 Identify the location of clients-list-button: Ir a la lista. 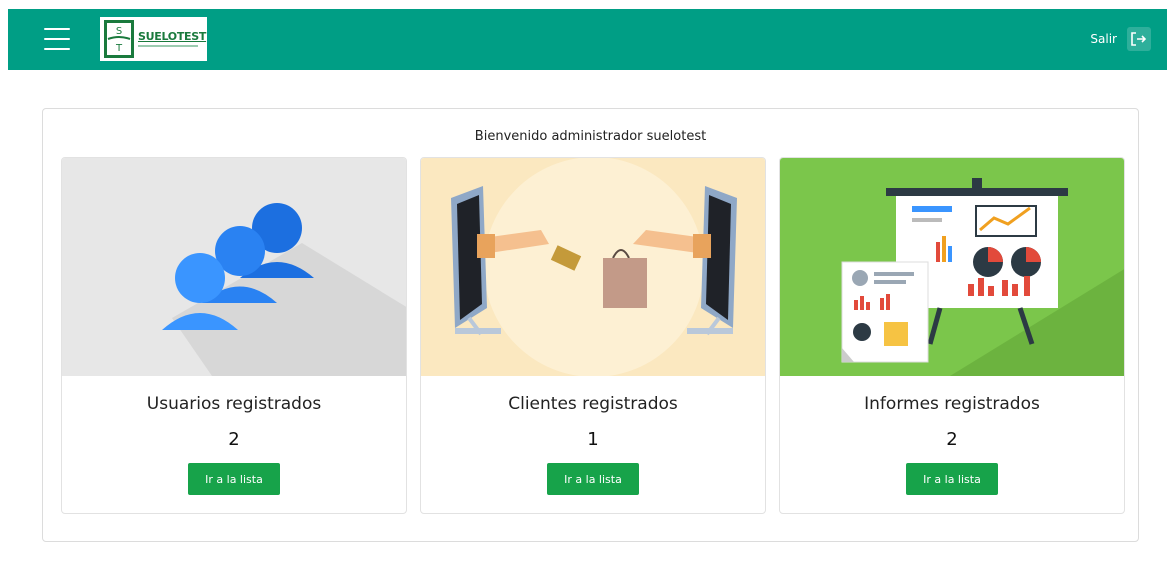
(593, 479).